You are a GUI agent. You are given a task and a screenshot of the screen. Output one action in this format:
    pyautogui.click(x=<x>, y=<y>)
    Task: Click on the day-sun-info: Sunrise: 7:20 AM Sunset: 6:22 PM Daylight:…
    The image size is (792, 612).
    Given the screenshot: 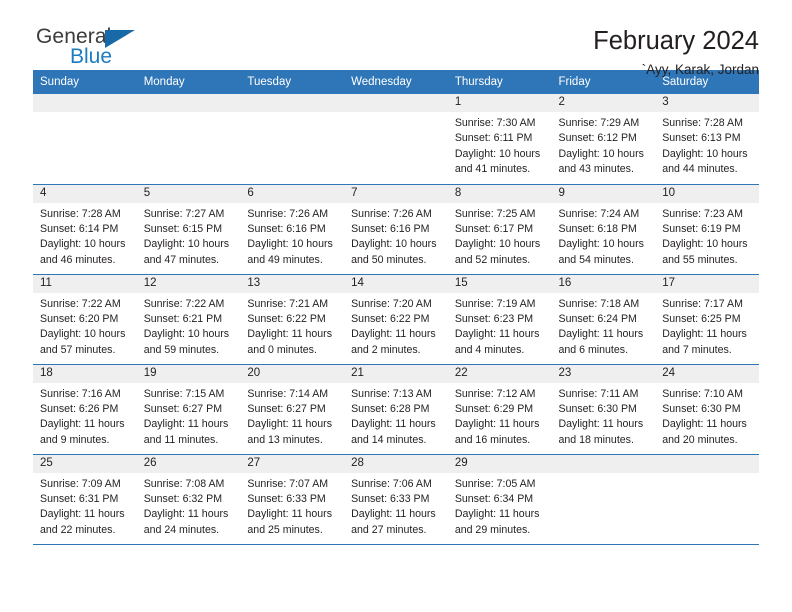 What is the action you would take?
    pyautogui.click(x=396, y=326)
    